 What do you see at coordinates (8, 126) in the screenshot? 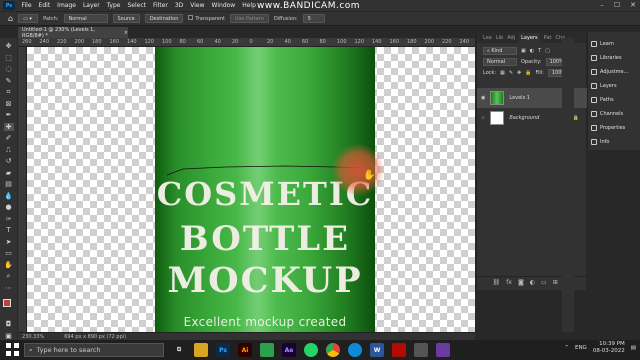
I see `patch-tool-icon: ✚` at bounding box center [8, 126].